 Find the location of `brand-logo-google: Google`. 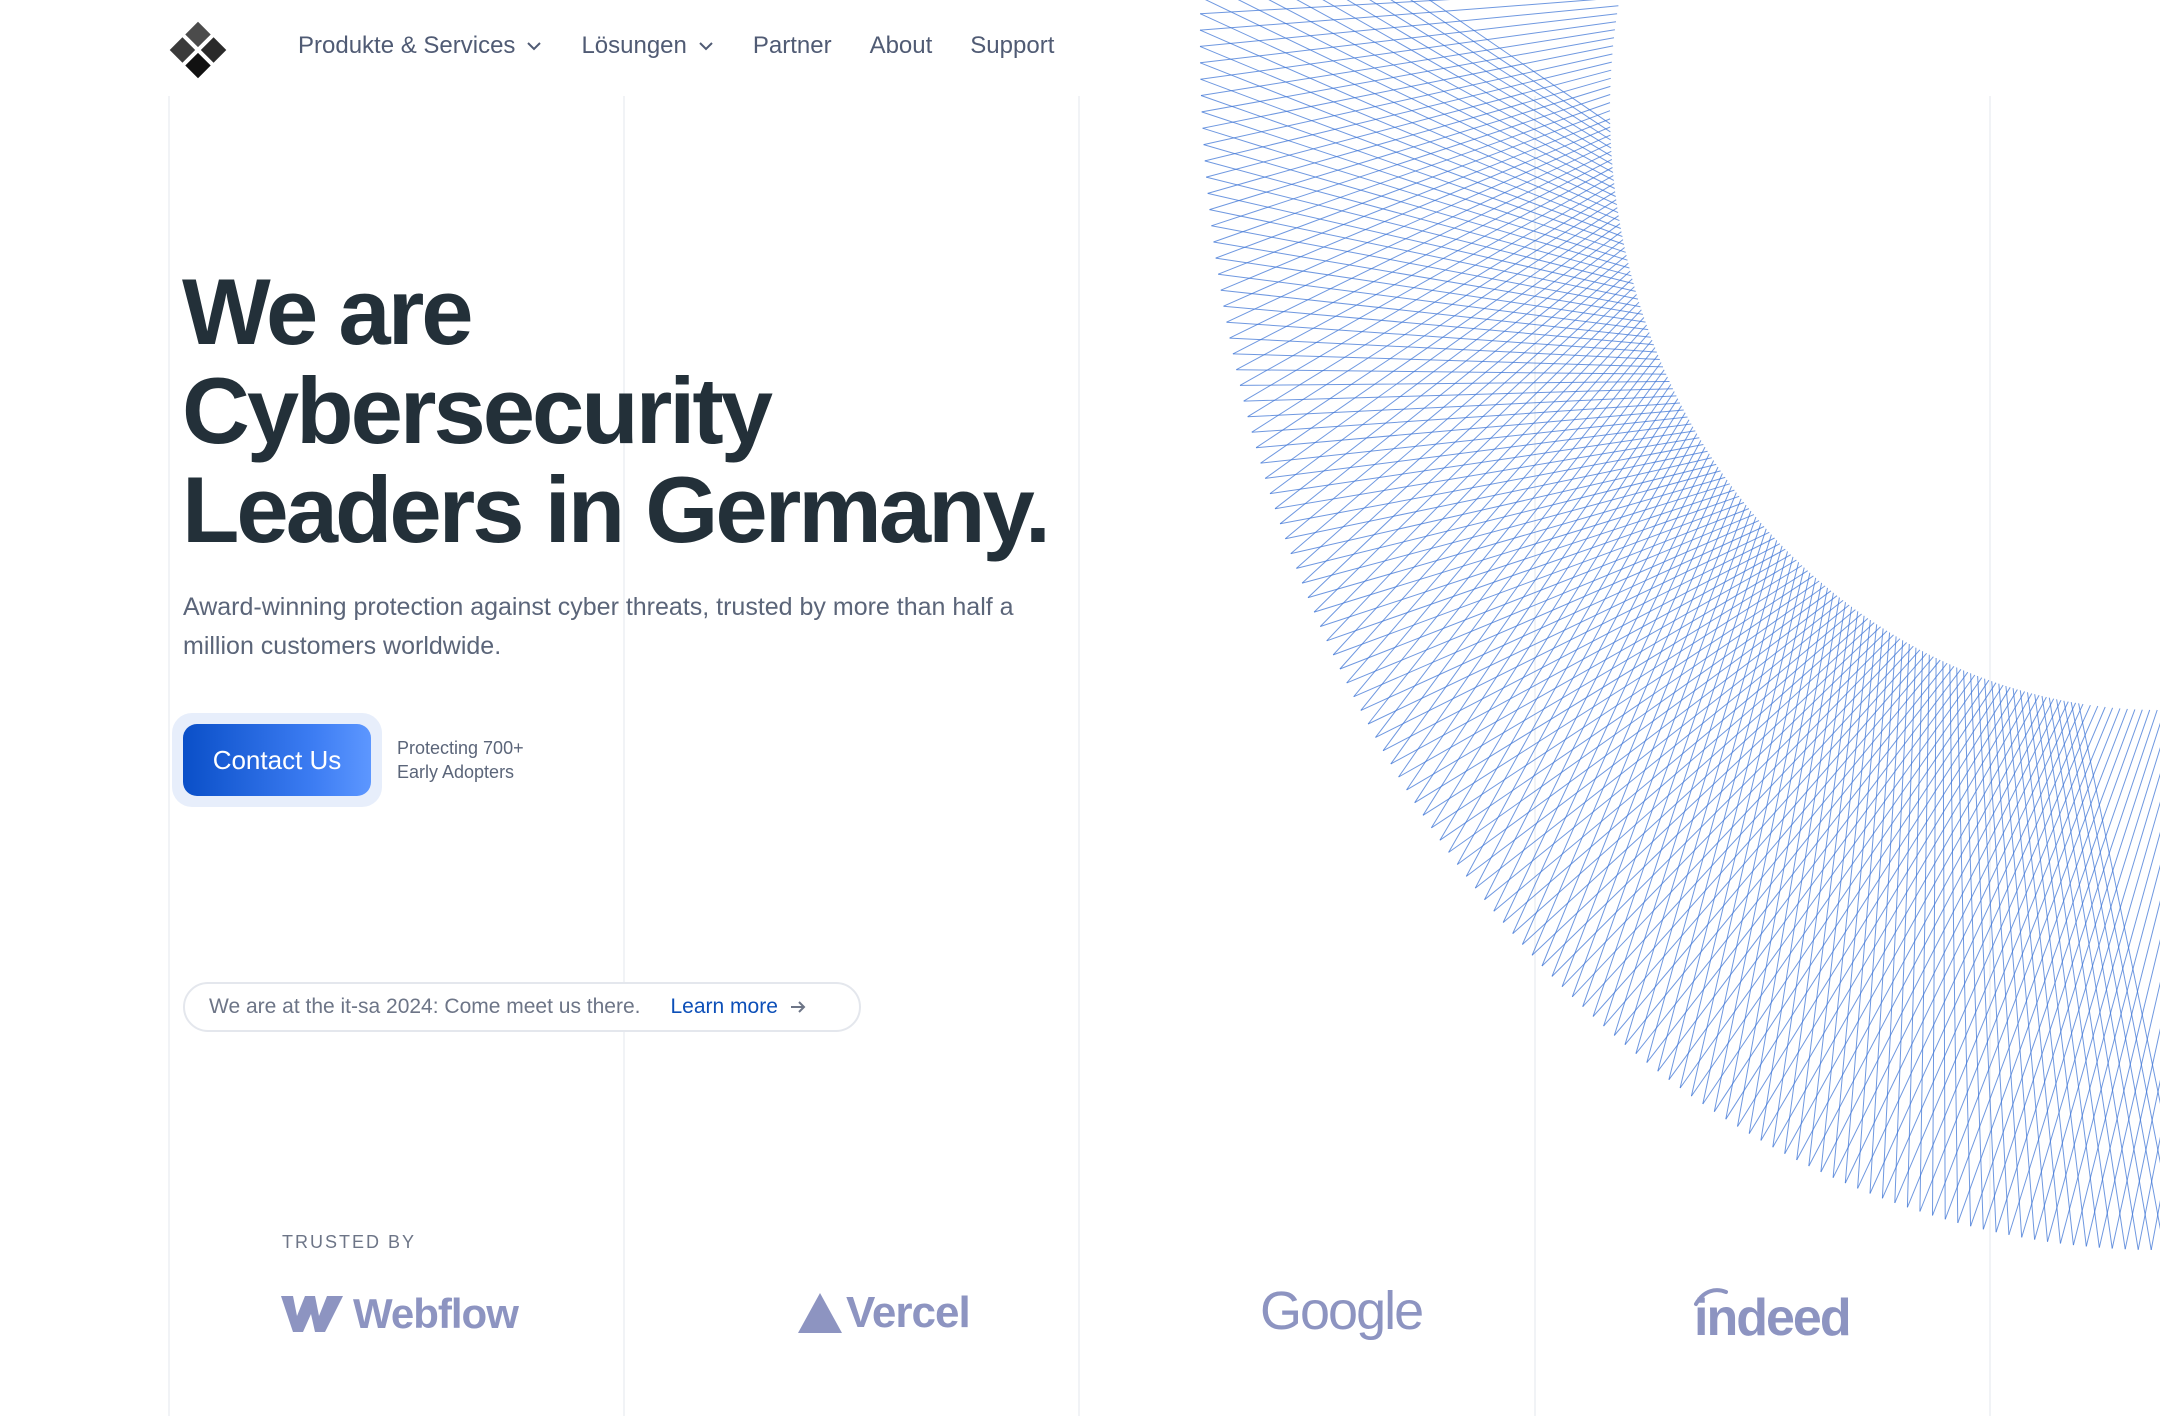

brand-logo-google: Google is located at coordinates (1342, 1311).